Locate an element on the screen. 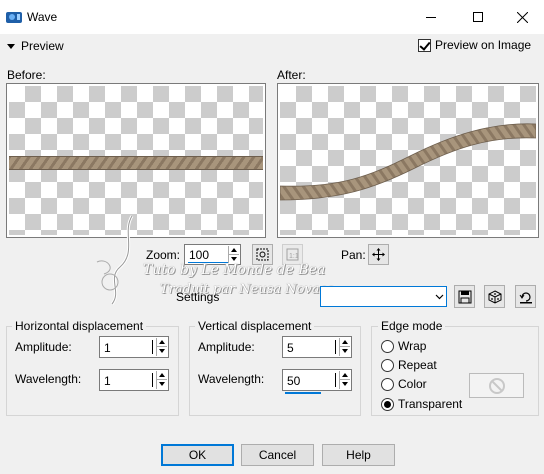 The image size is (544, 474). minimize-icon is located at coordinates (431, 17).